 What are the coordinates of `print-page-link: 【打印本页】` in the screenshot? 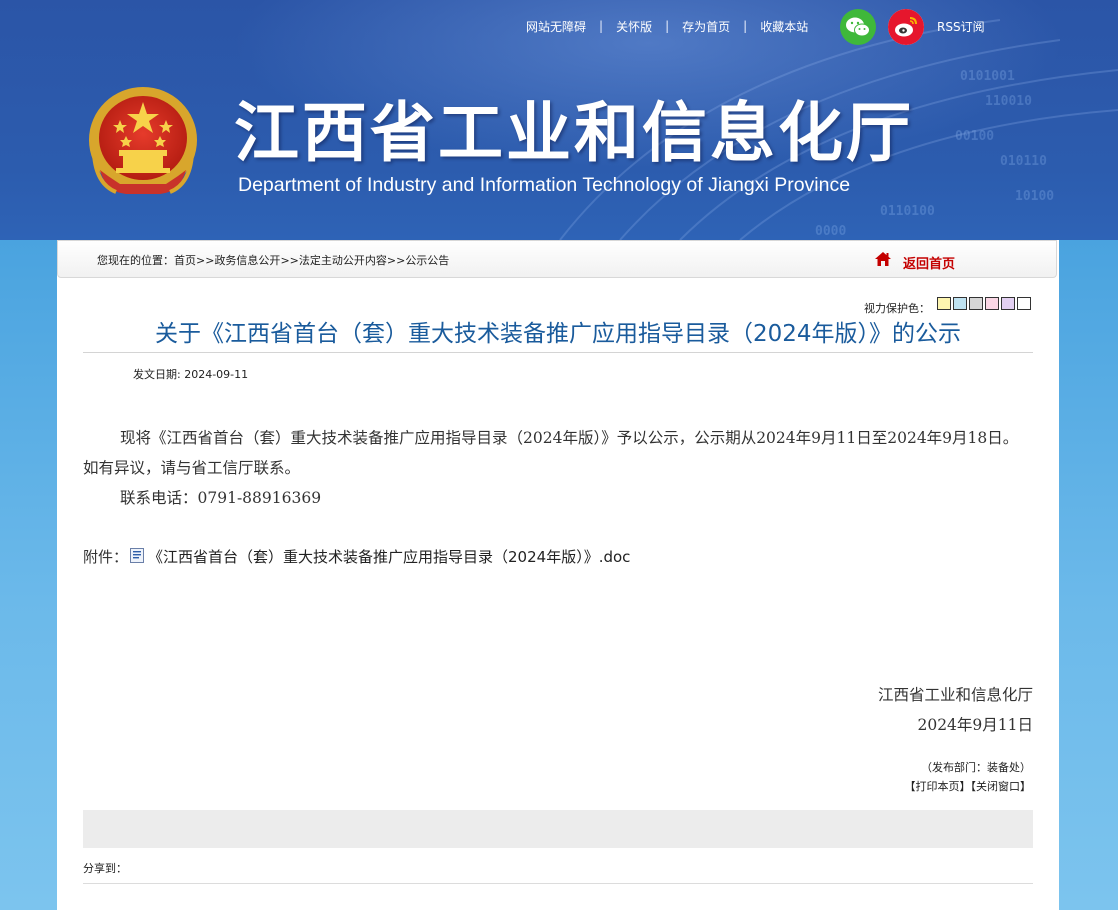 It's located at (938, 786).